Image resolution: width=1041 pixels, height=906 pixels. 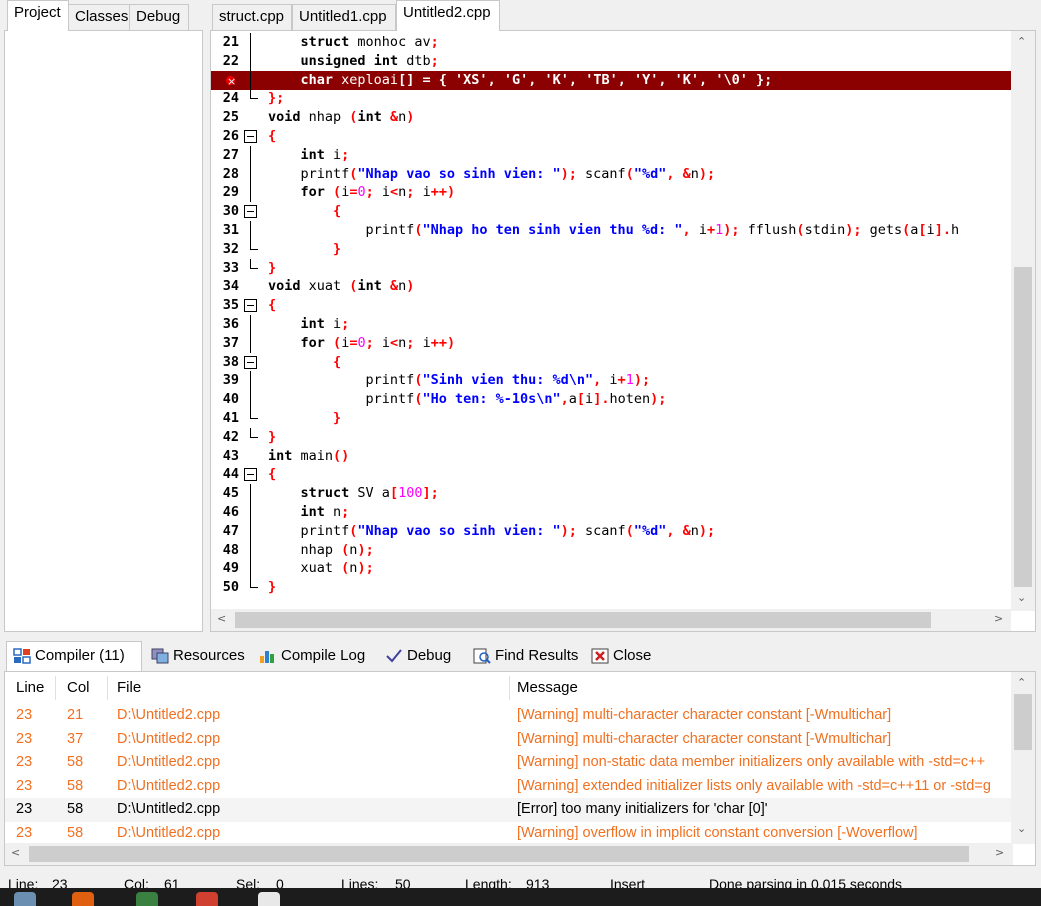 What do you see at coordinates (225, 98) in the screenshot?
I see `line-number: 24` at bounding box center [225, 98].